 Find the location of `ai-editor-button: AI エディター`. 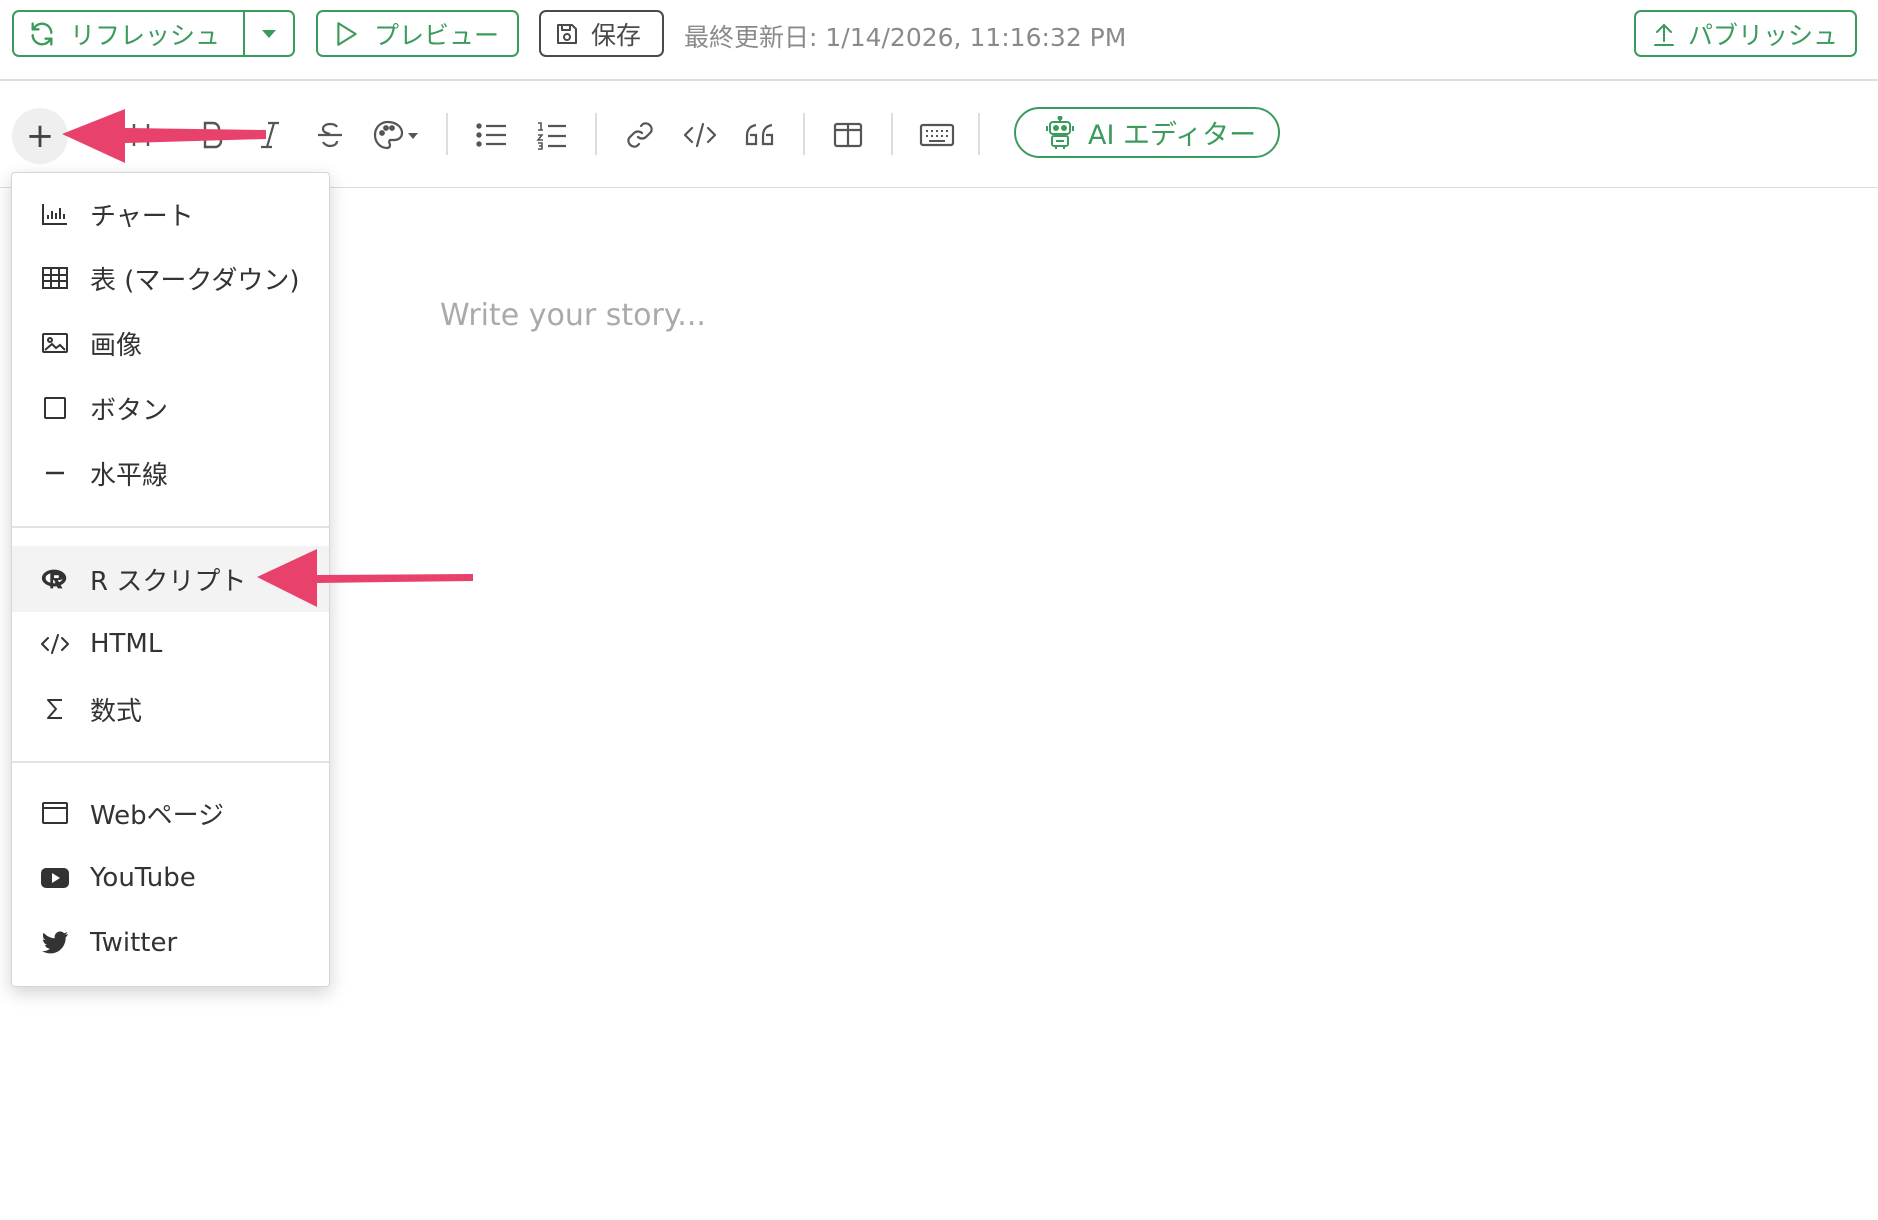

ai-editor-button: AI エディター is located at coordinates (1147, 132).